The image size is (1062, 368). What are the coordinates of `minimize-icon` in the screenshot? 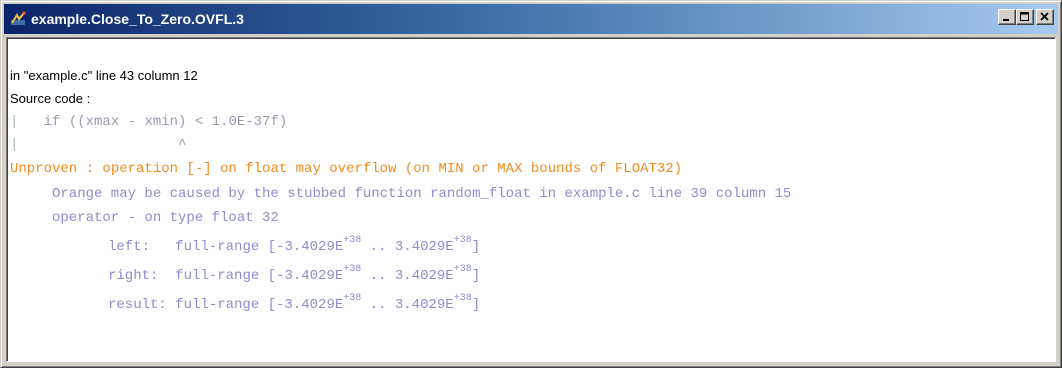 It's located at (1006, 20).